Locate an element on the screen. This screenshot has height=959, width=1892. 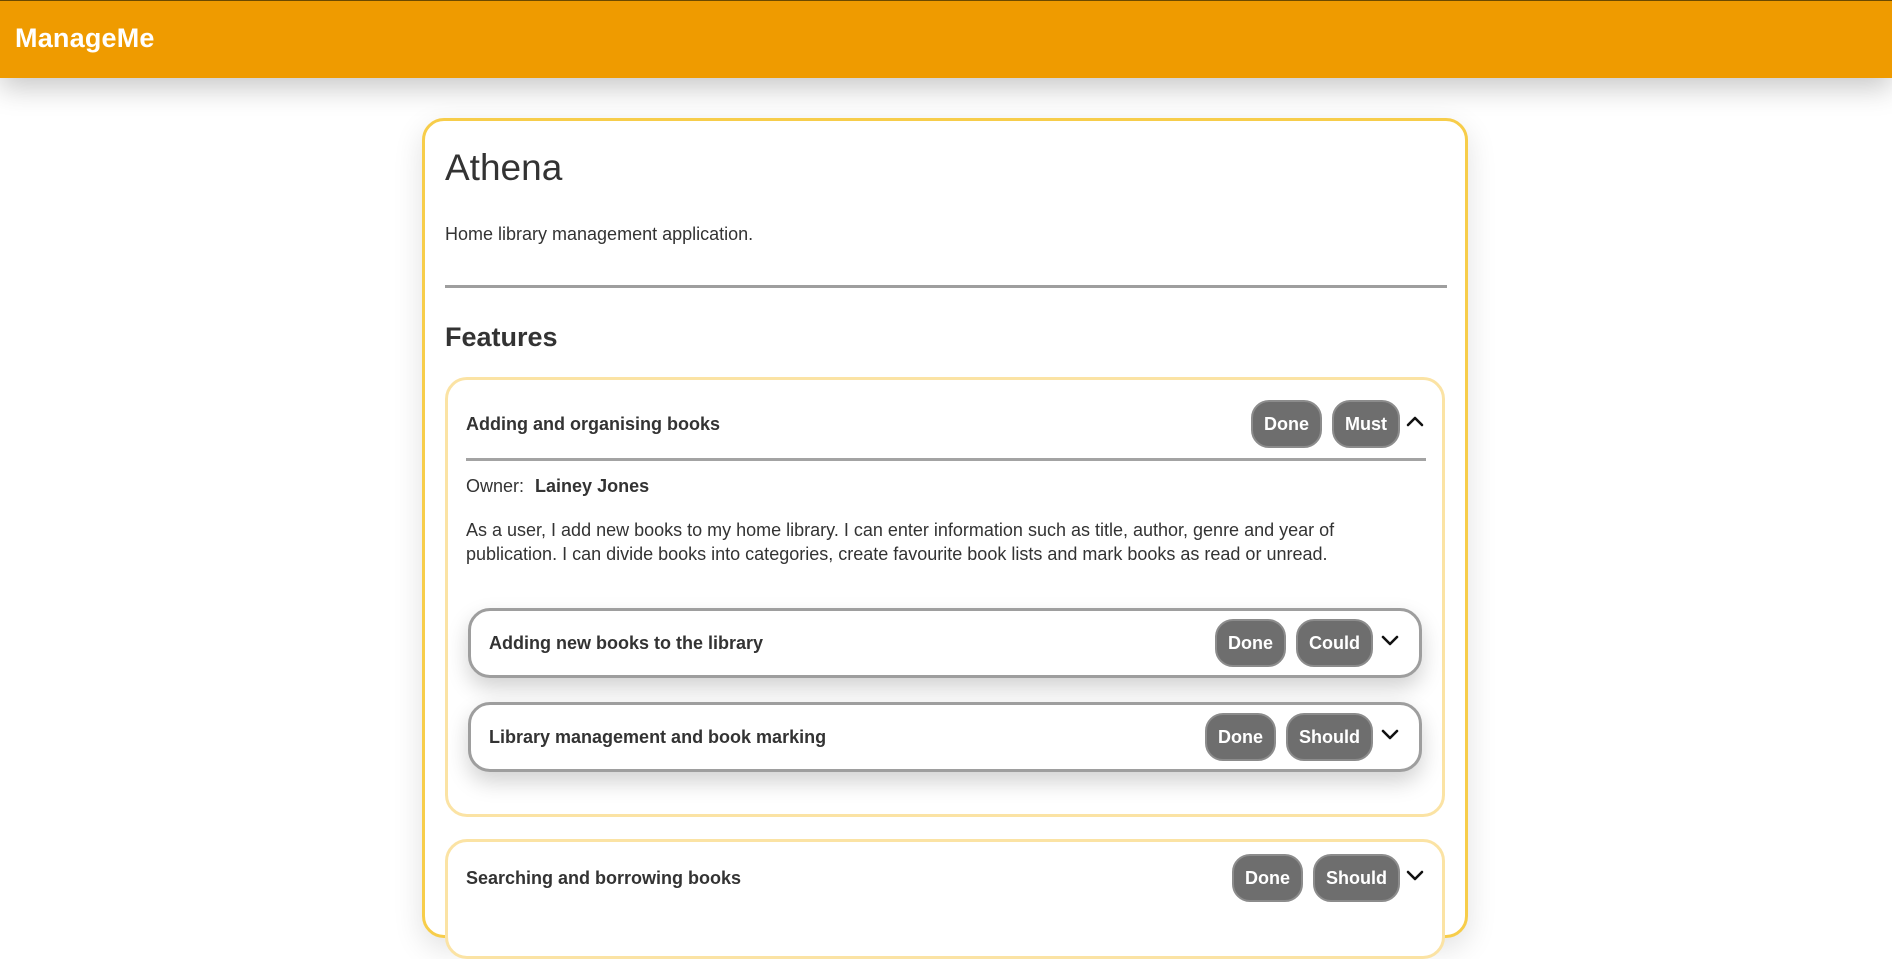
story-badges: Done Could is located at coordinates (1294, 643).